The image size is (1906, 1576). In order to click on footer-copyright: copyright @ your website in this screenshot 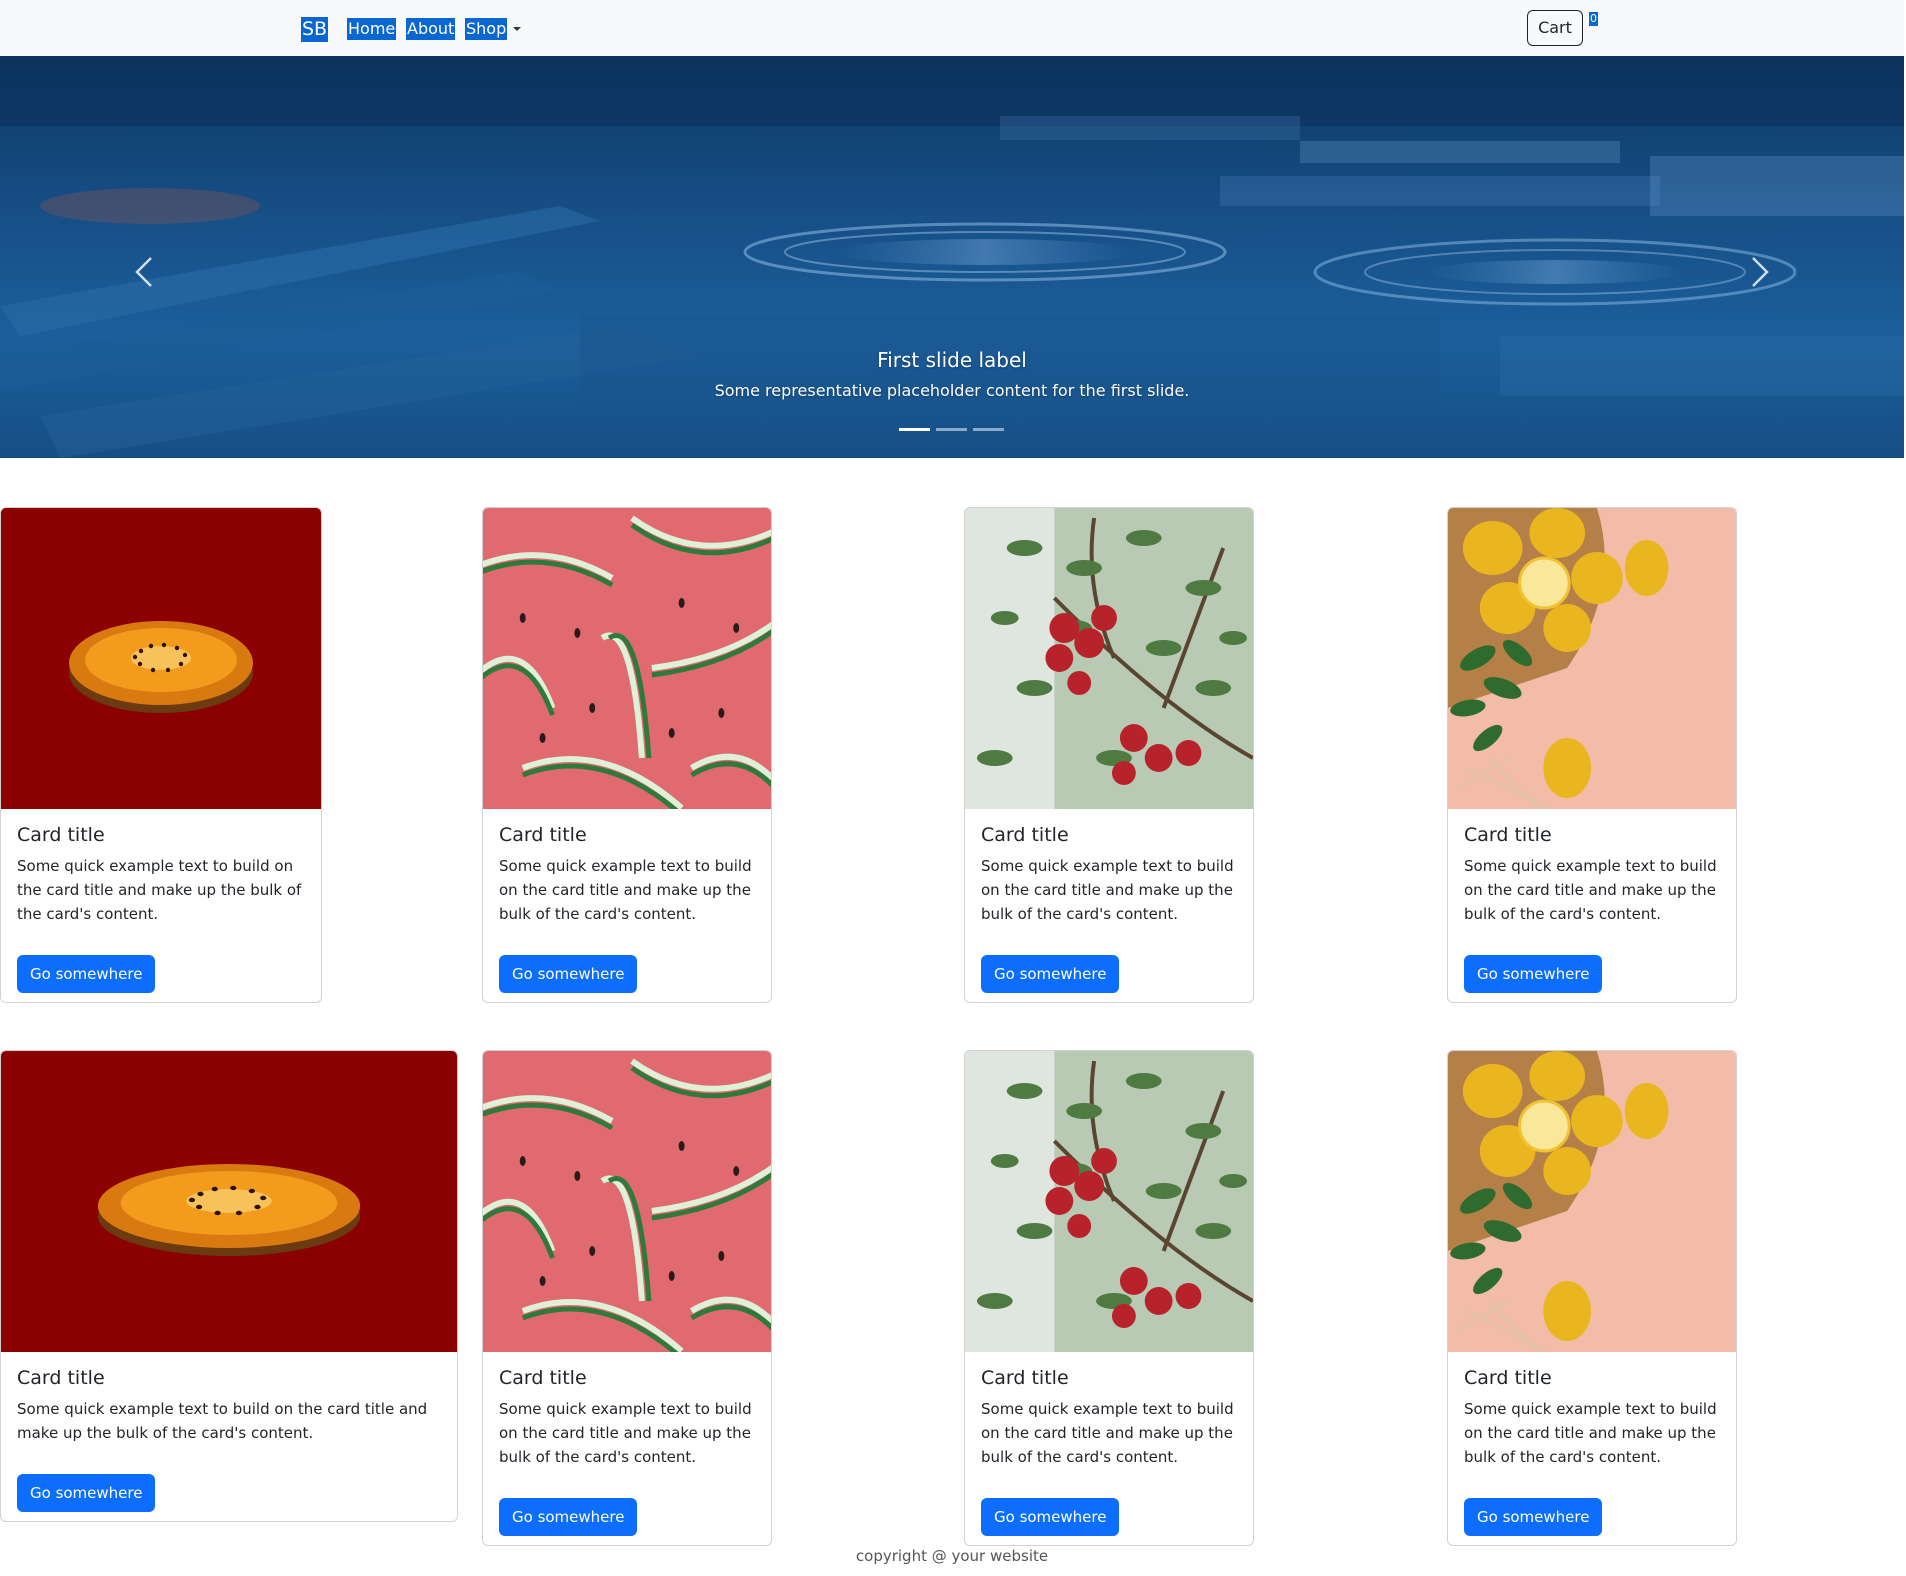, I will do `click(952, 1556)`.